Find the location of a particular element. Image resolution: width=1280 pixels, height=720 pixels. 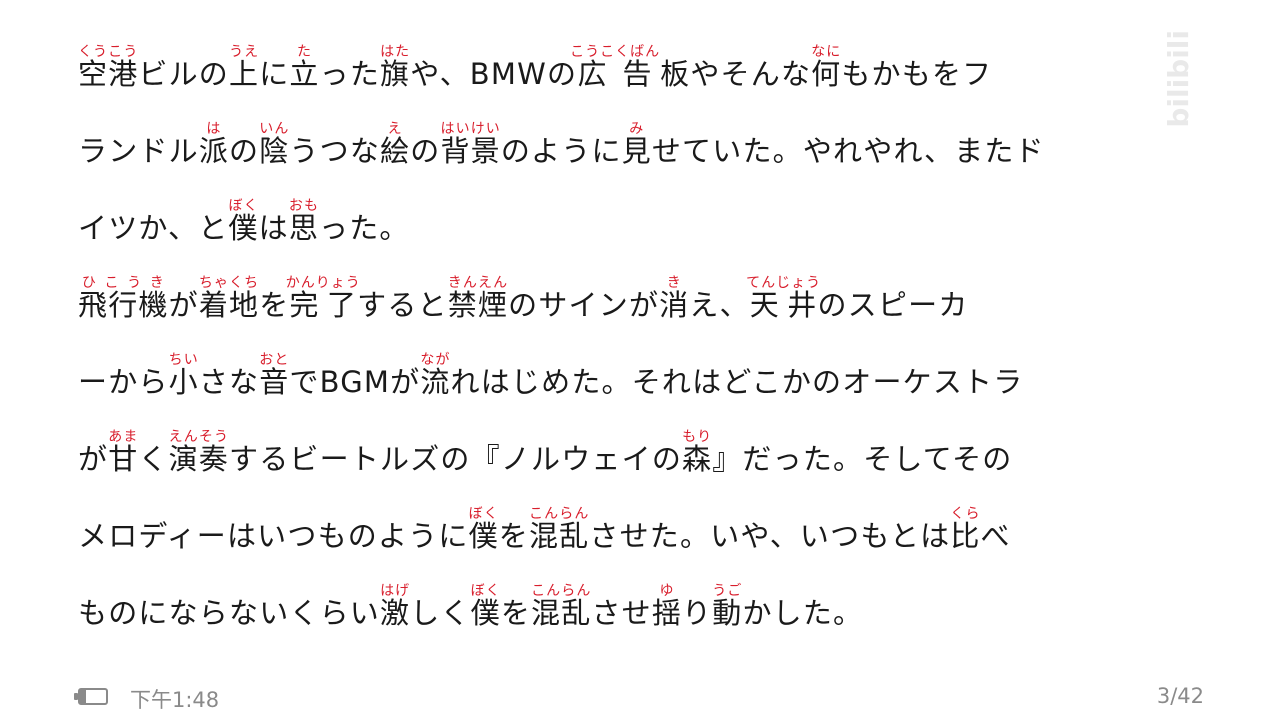

battery-icon is located at coordinates (93, 697).